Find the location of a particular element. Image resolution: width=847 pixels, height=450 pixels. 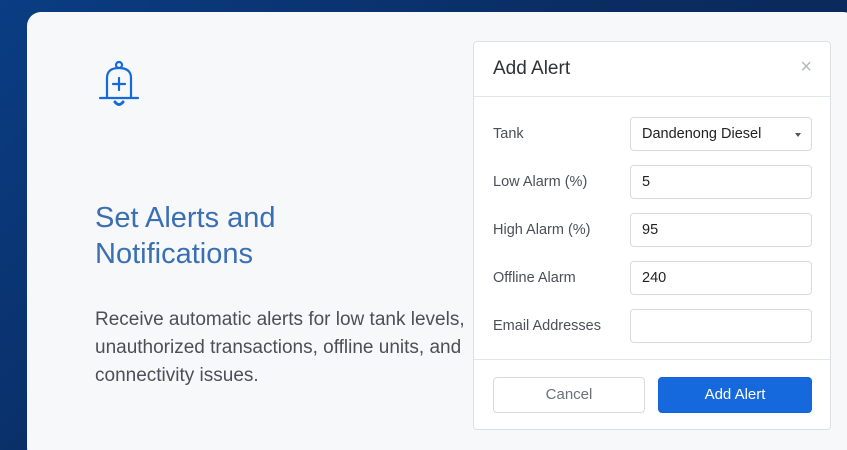

dialog-footer: Cancel Add Alert is located at coordinates (652, 394).